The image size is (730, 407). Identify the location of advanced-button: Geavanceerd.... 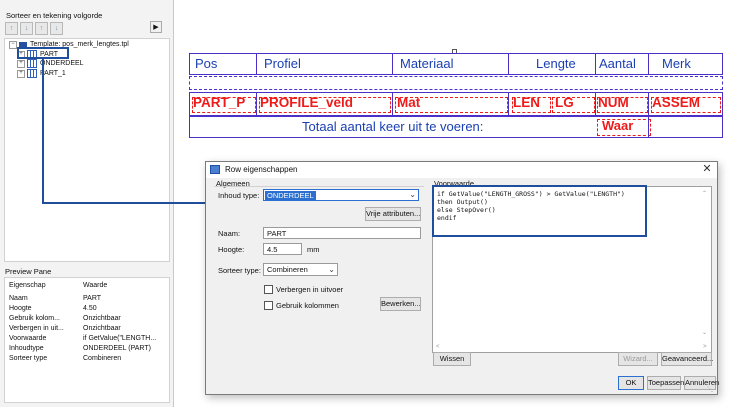
(687, 359).